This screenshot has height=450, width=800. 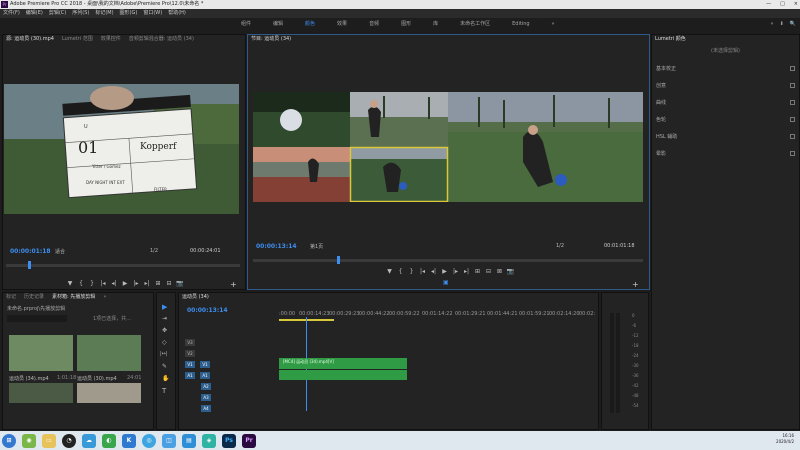 I want to click on program-mark-out-icon: }, so click(x=411, y=271).